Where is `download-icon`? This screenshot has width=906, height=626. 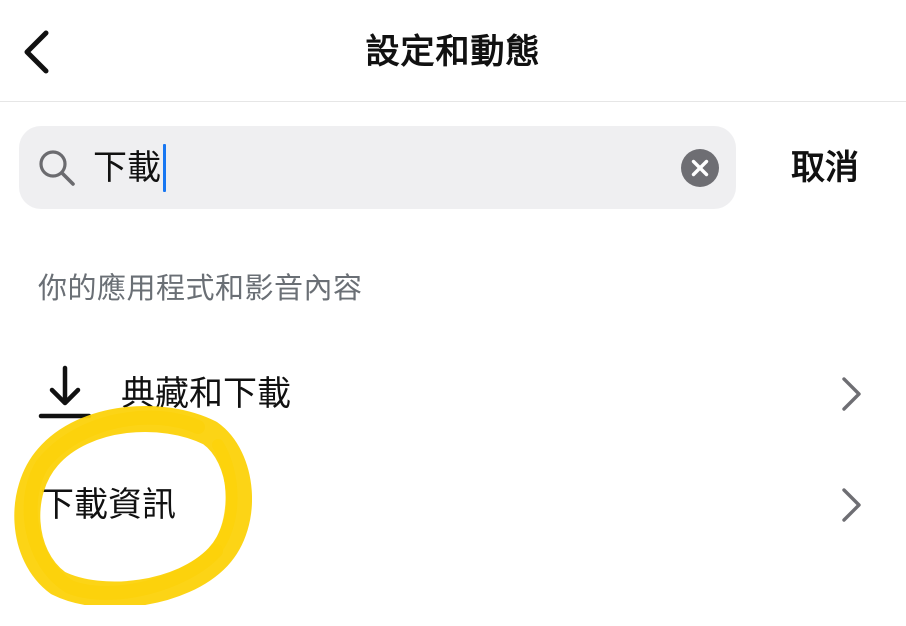 download-icon is located at coordinates (65, 392).